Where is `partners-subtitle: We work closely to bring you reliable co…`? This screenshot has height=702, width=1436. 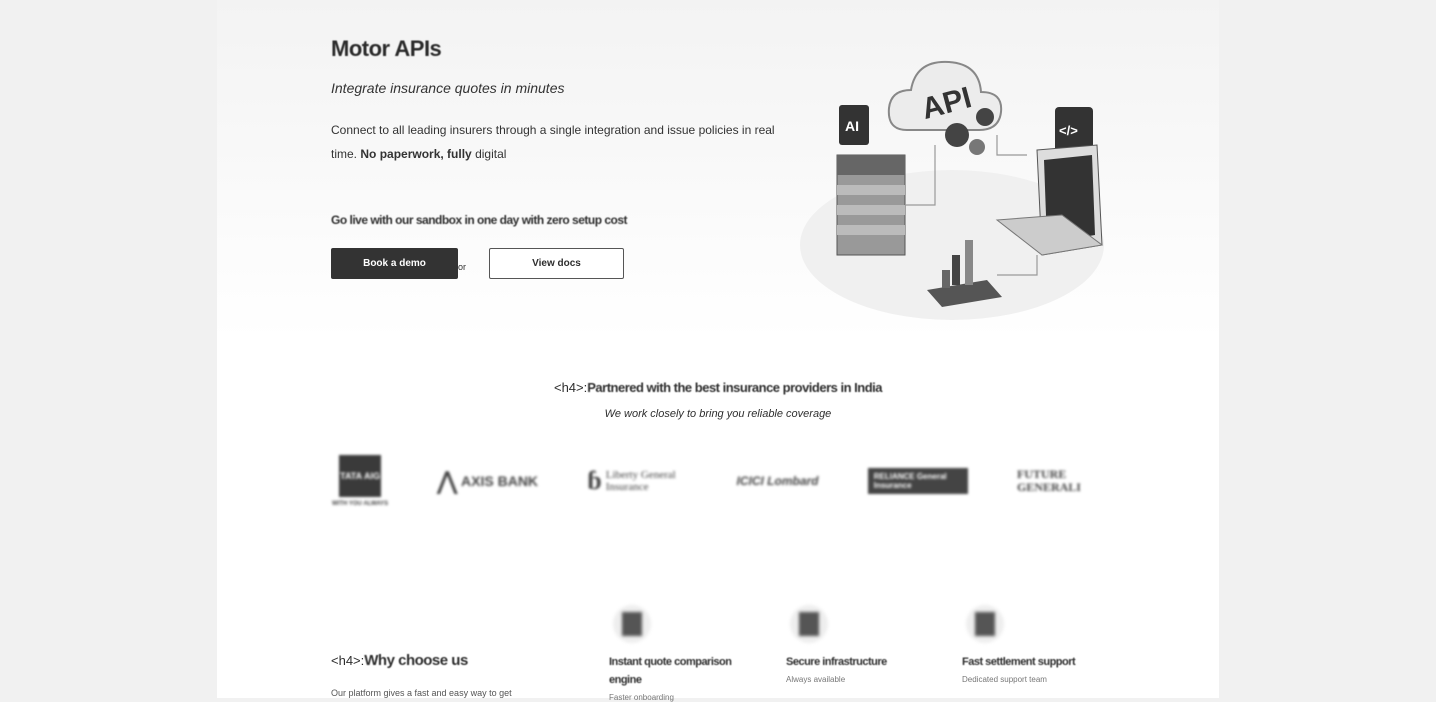
partners-subtitle: We work closely to bring you reliable co… is located at coordinates (718, 414).